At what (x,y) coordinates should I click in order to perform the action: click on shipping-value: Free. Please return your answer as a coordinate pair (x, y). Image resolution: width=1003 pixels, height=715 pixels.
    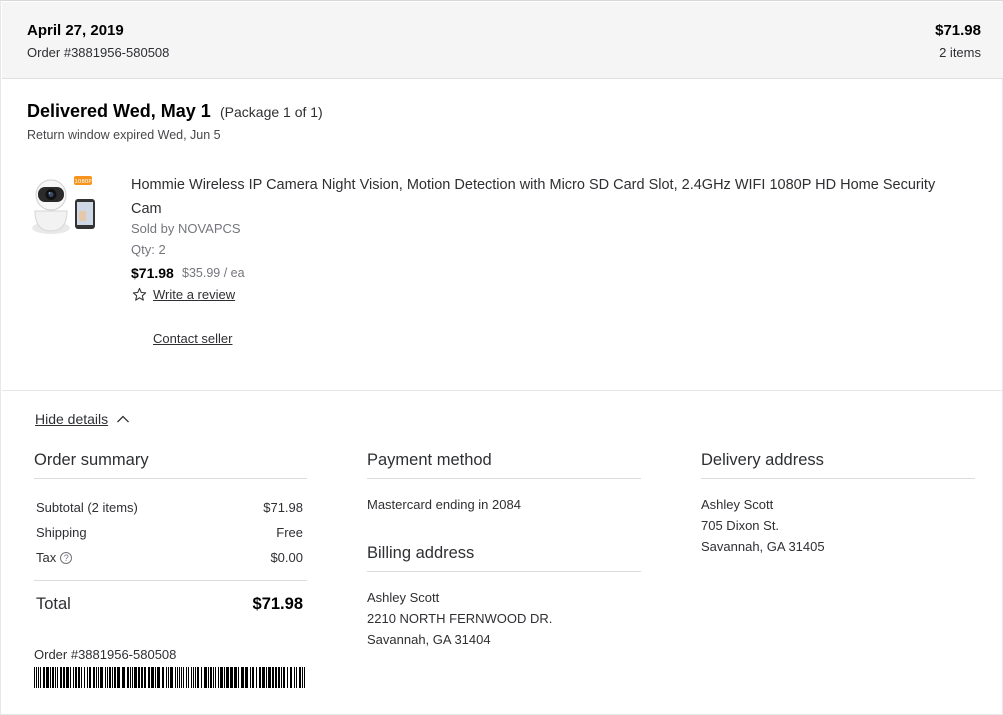
    Looking at the image, I should click on (289, 532).